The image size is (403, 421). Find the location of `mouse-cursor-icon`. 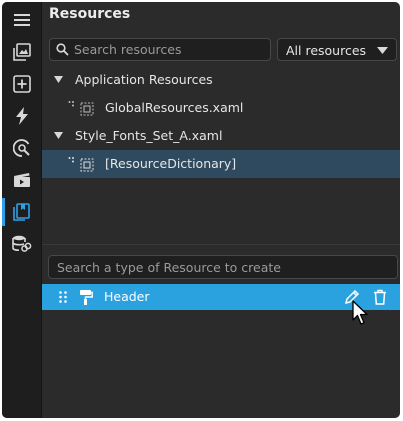

mouse-cursor-icon is located at coordinates (360, 312).